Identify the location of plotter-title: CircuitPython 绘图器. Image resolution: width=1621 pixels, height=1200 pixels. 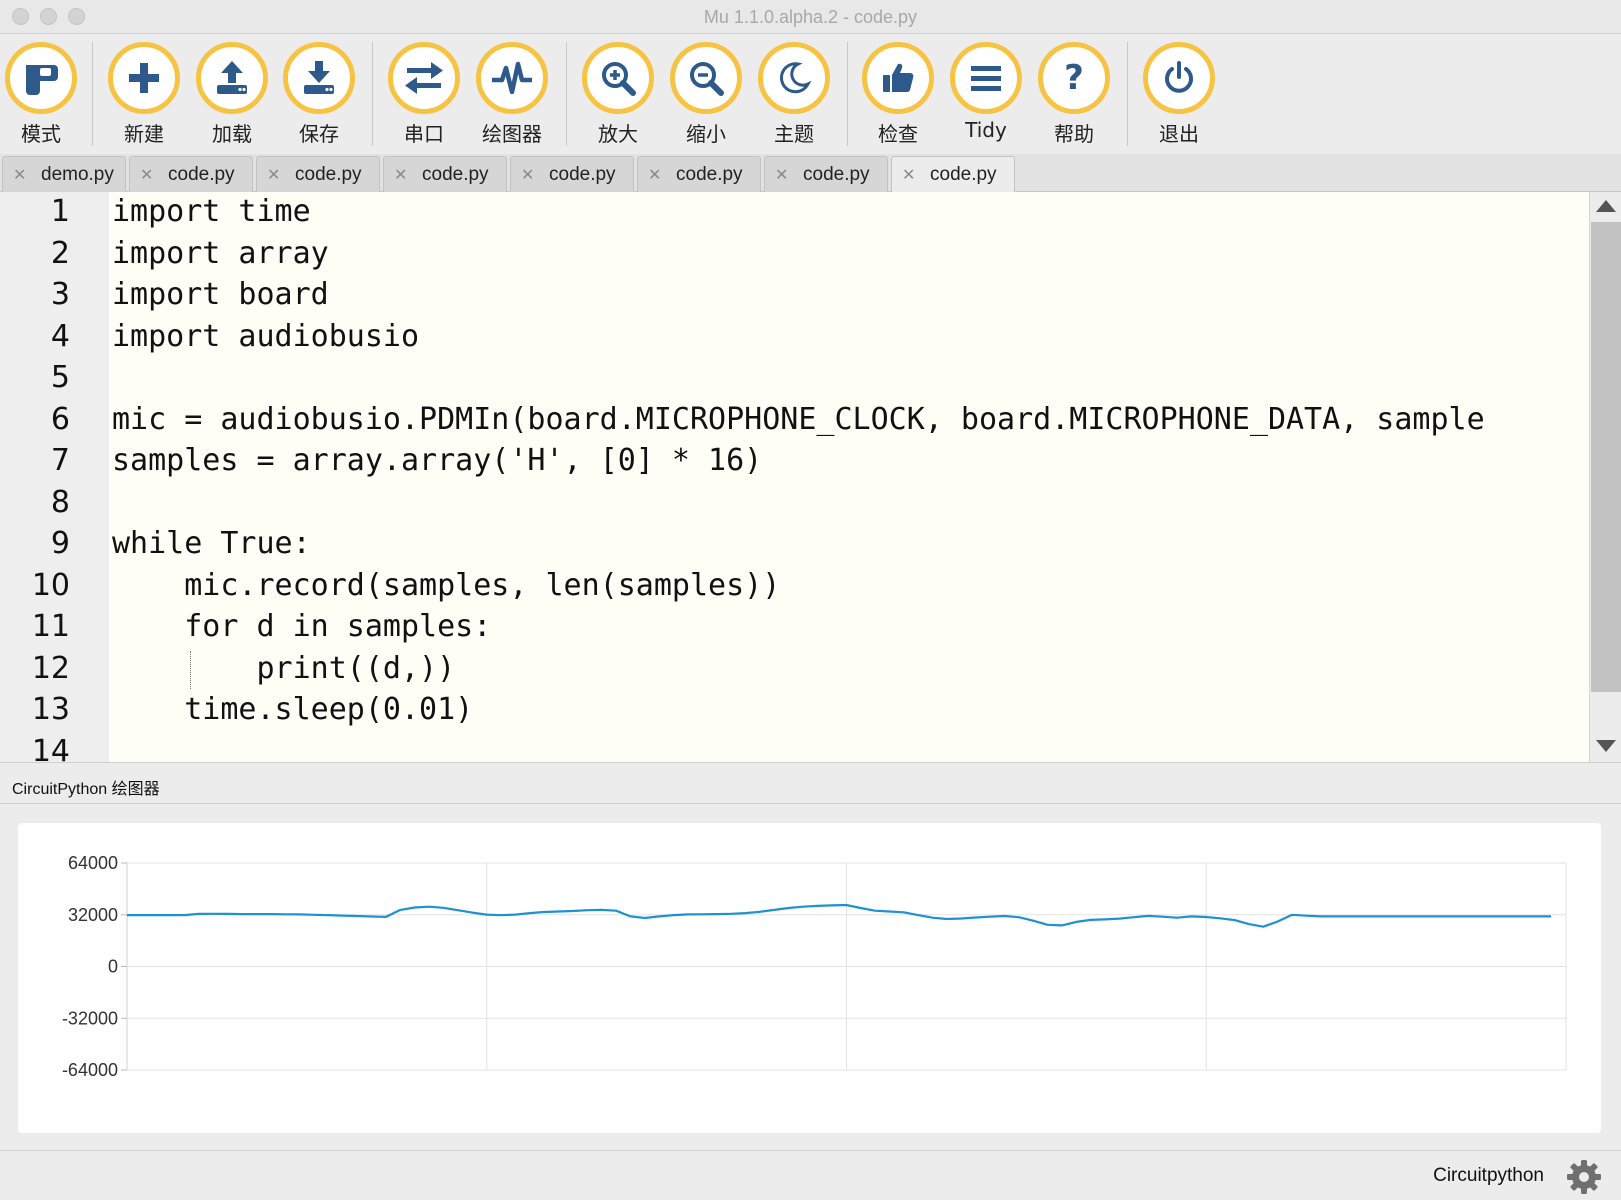
(86, 789).